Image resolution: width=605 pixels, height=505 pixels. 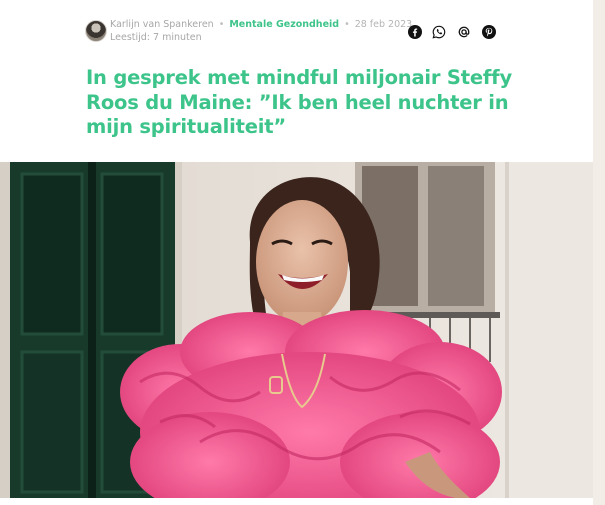 What do you see at coordinates (96, 31) in the screenshot?
I see `author-avatar` at bounding box center [96, 31].